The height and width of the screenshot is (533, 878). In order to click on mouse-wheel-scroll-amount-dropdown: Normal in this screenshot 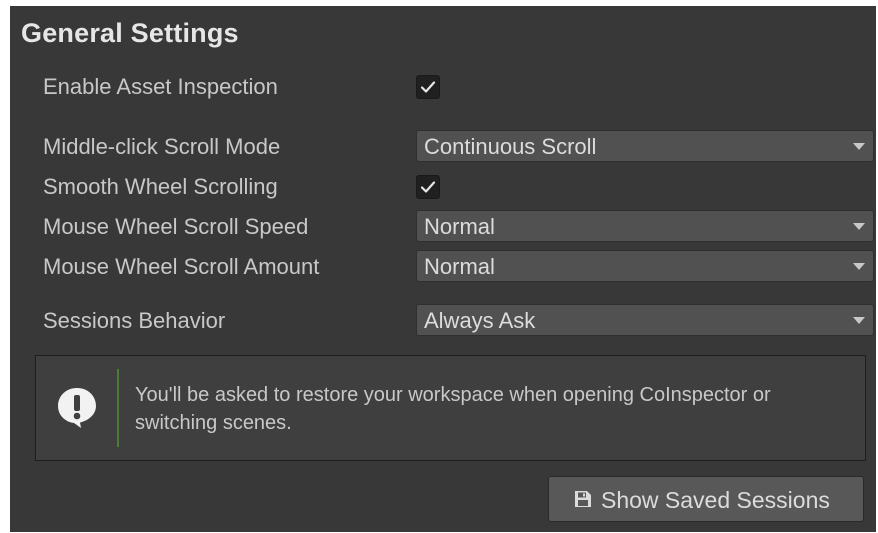, I will do `click(645, 266)`.